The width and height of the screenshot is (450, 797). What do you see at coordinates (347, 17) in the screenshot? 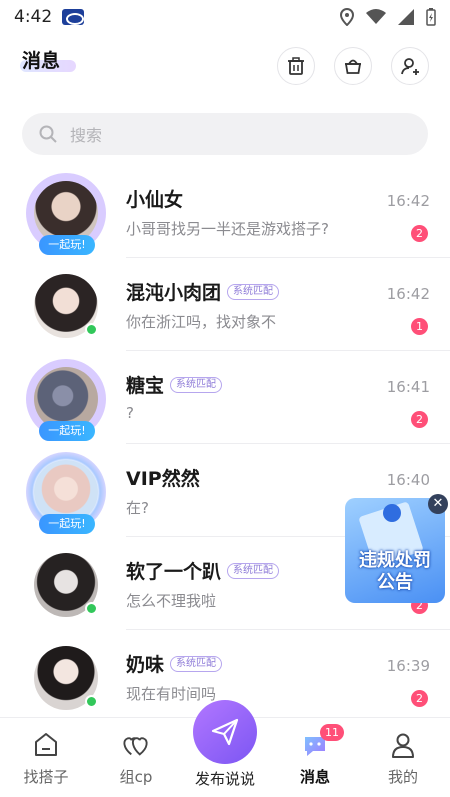
I see `location-icon` at bounding box center [347, 17].